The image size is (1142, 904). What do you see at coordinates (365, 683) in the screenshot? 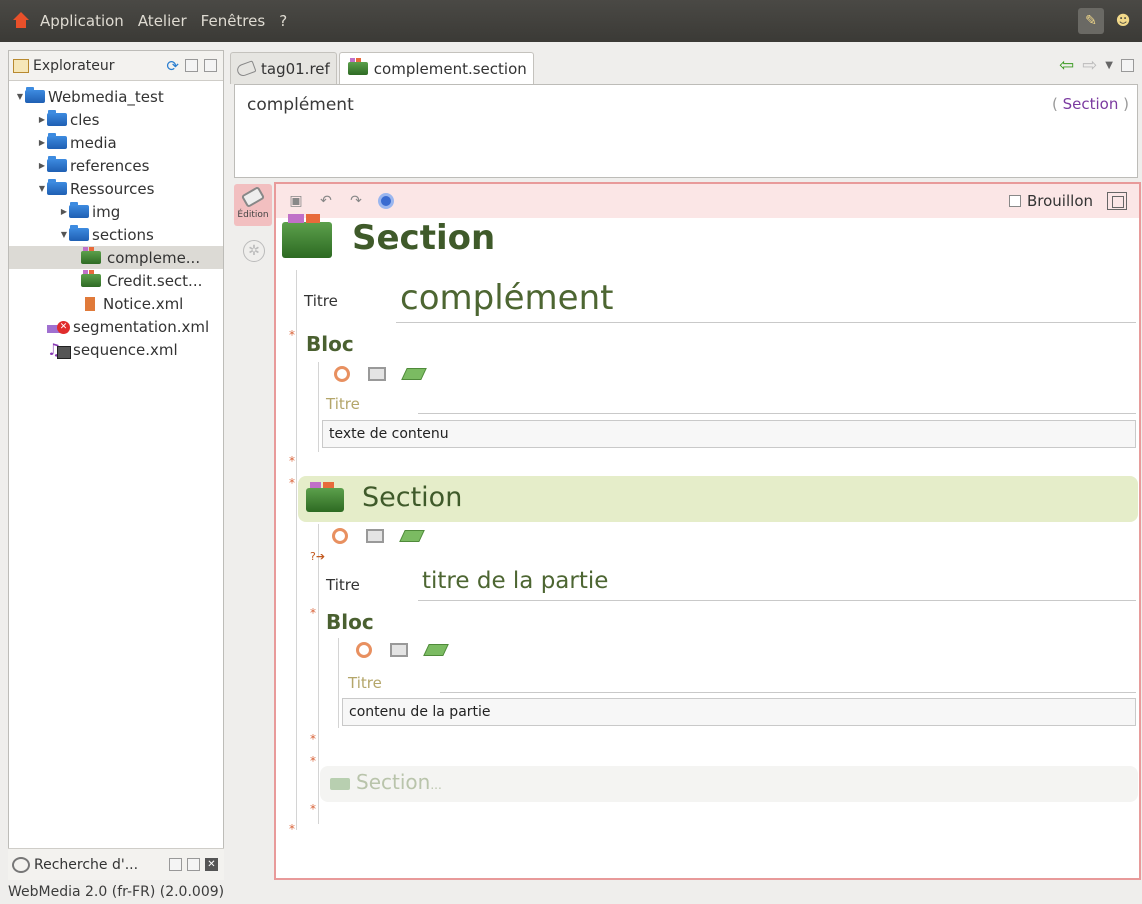
I see `subsection-bloc-titre-label: Titre` at bounding box center [365, 683].